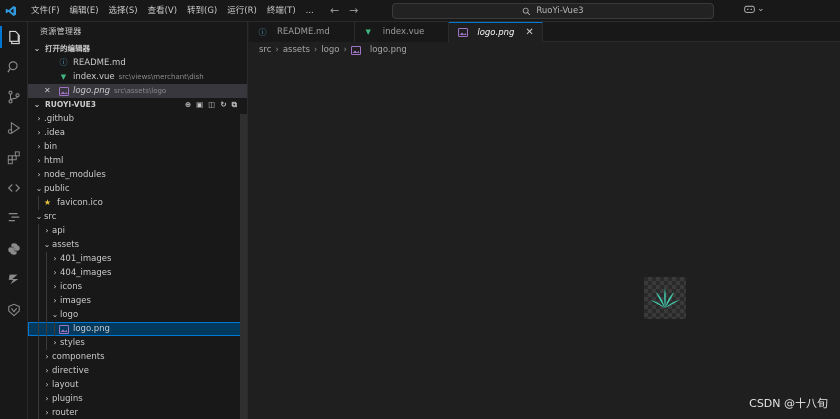 Image resolution: width=840 pixels, height=419 pixels. Describe the element at coordinates (137, 343) in the screenshot. I see `tree-folder: › styles` at that location.